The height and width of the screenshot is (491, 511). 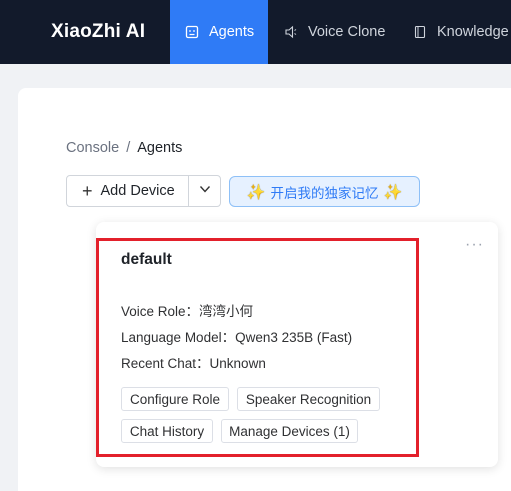 I want to click on breadcrumb: Console / Agents, so click(x=124, y=148).